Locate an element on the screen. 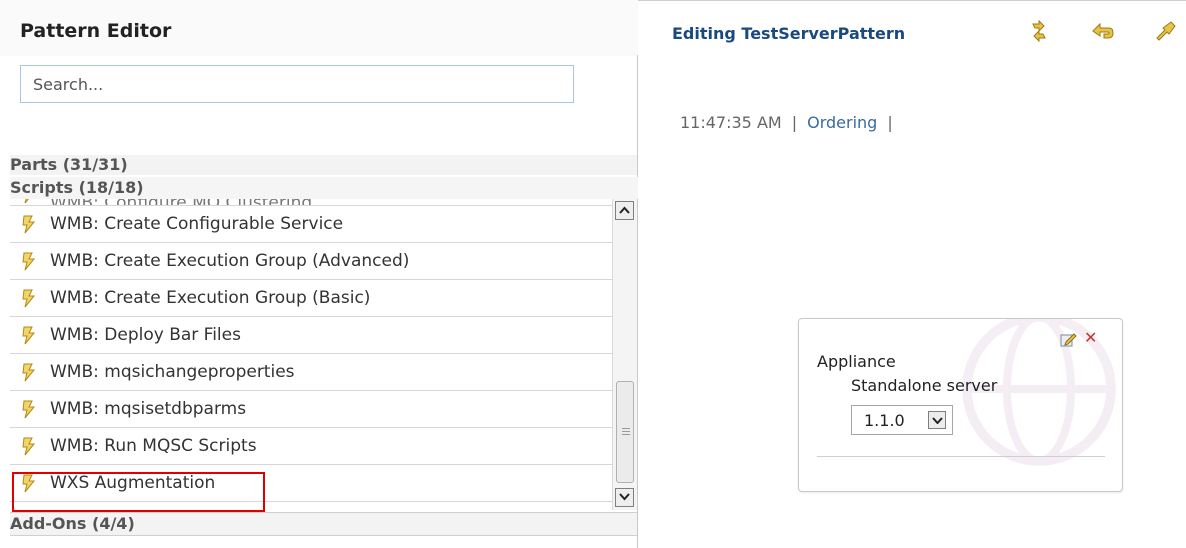  section-scripts-header: Scripts (18/18) is located at coordinates (324, 188).